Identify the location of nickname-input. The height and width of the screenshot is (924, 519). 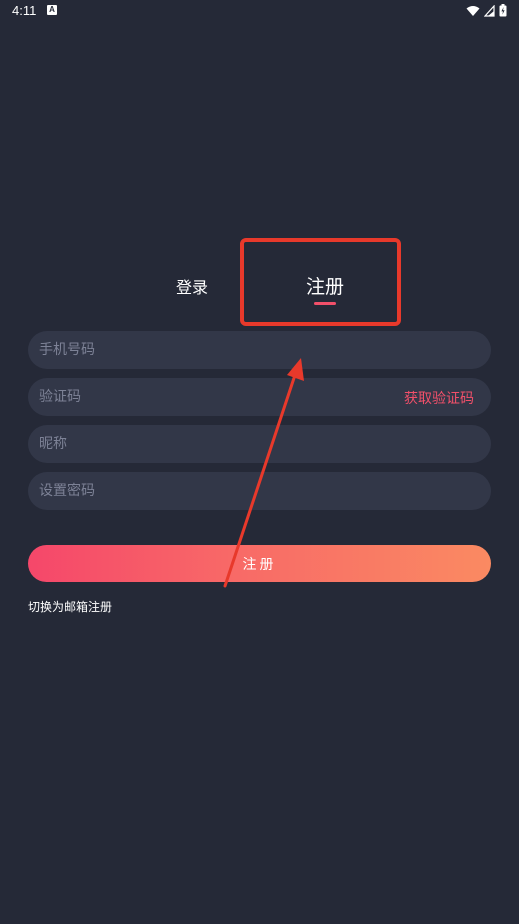
(259, 444).